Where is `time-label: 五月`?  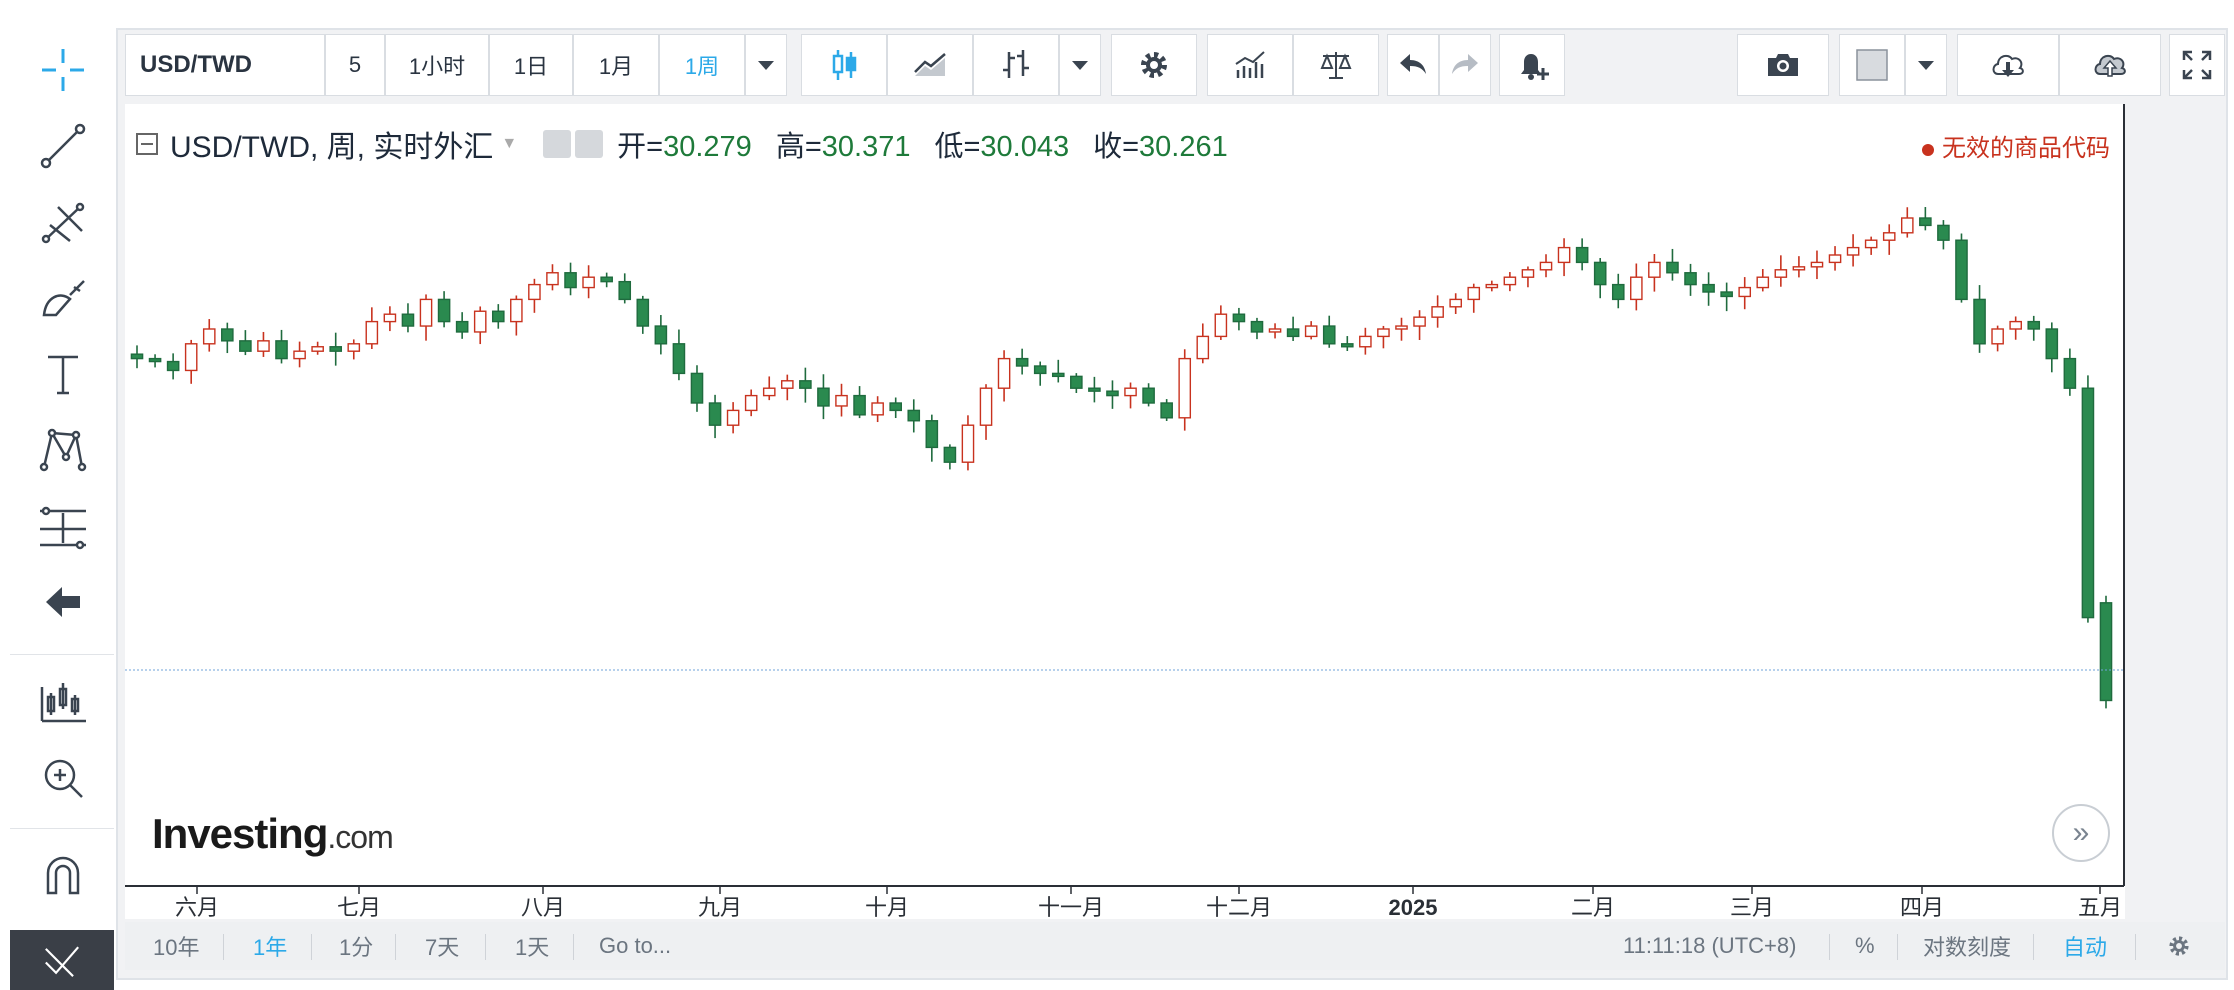 time-label: 五月 is located at coordinates (2100, 907).